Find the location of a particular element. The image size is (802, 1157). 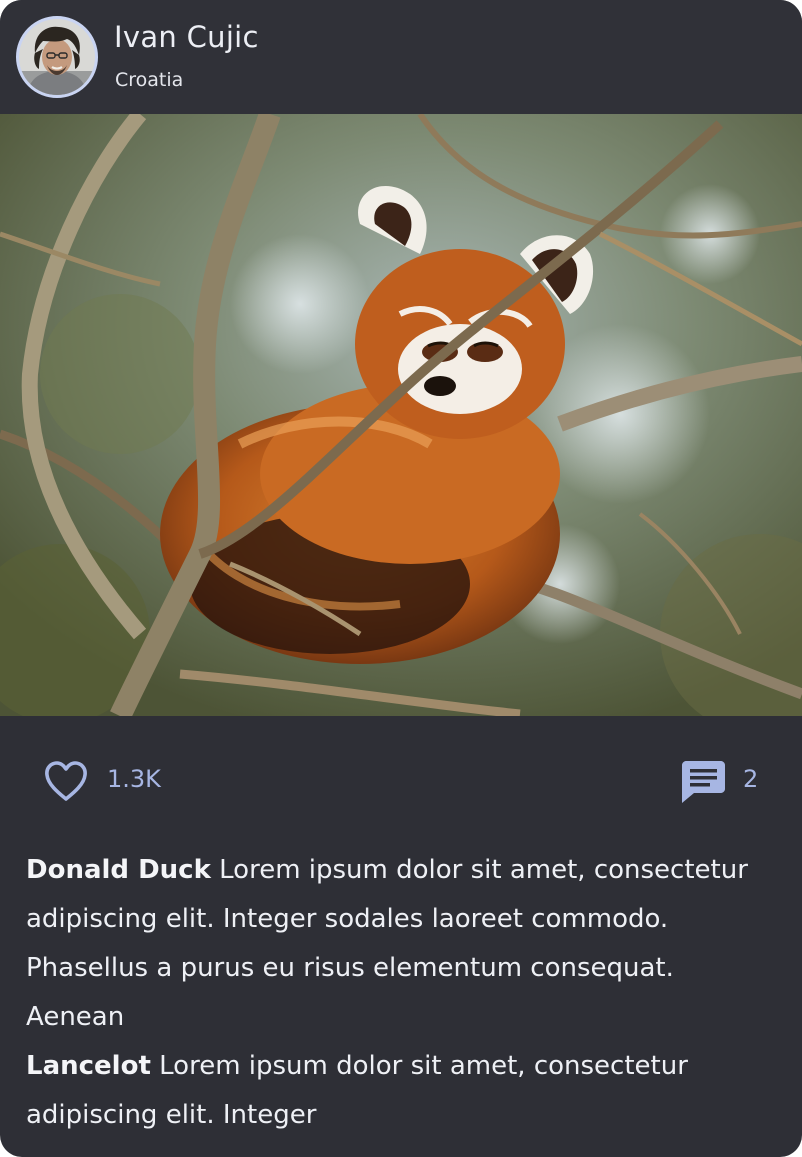

comment-button is located at coordinates (703, 782).